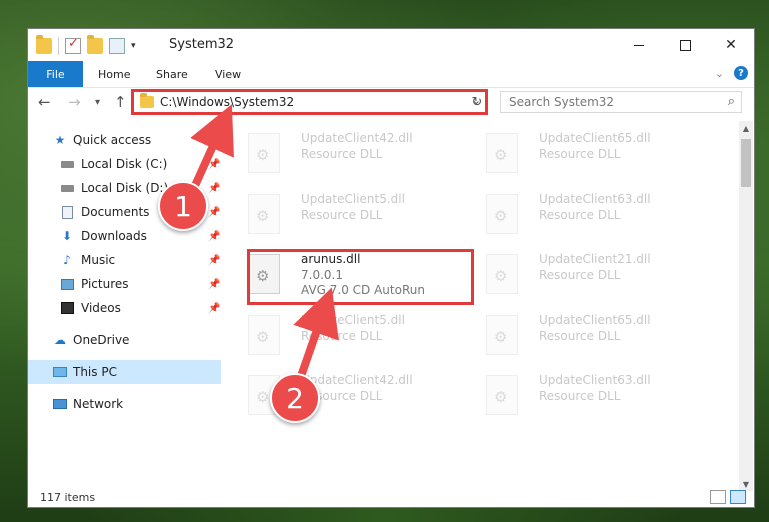 The width and height of the screenshot is (769, 522). Describe the element at coordinates (172, 74) in the screenshot. I see `tab-share: Share` at that location.